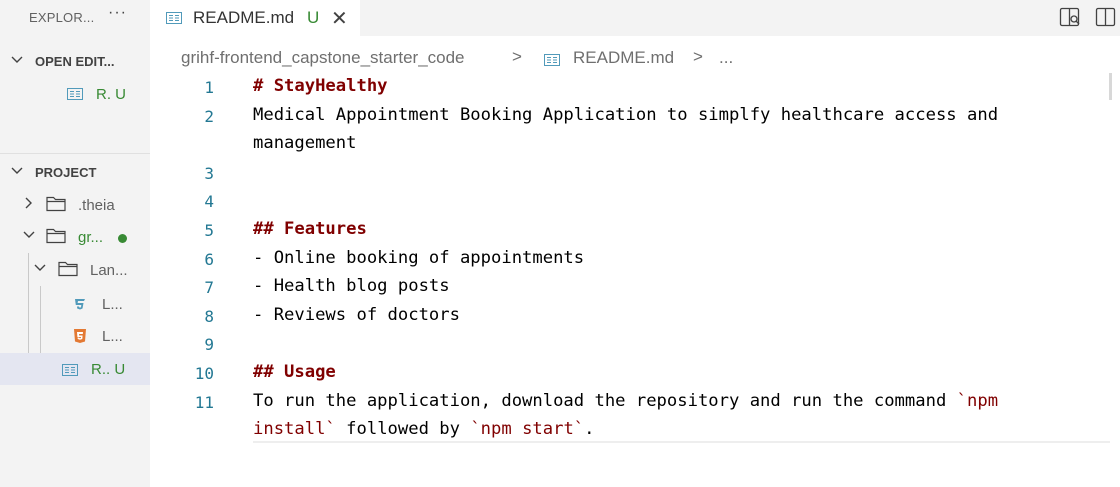  What do you see at coordinates (108, 369) in the screenshot?
I see `tree-item-label: R.. U` at bounding box center [108, 369].